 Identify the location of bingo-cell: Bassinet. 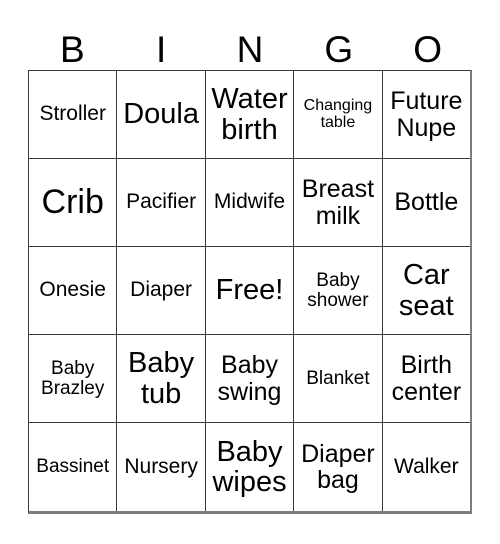
(73, 467).